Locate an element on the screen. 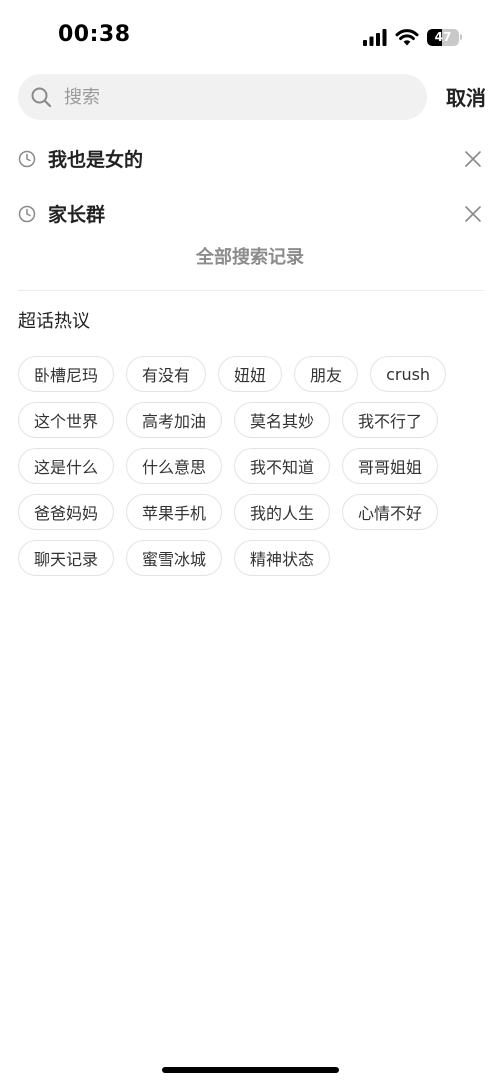 Image resolution: width=500 pixels, height=1084 pixels. wifi-icon is located at coordinates (407, 37).